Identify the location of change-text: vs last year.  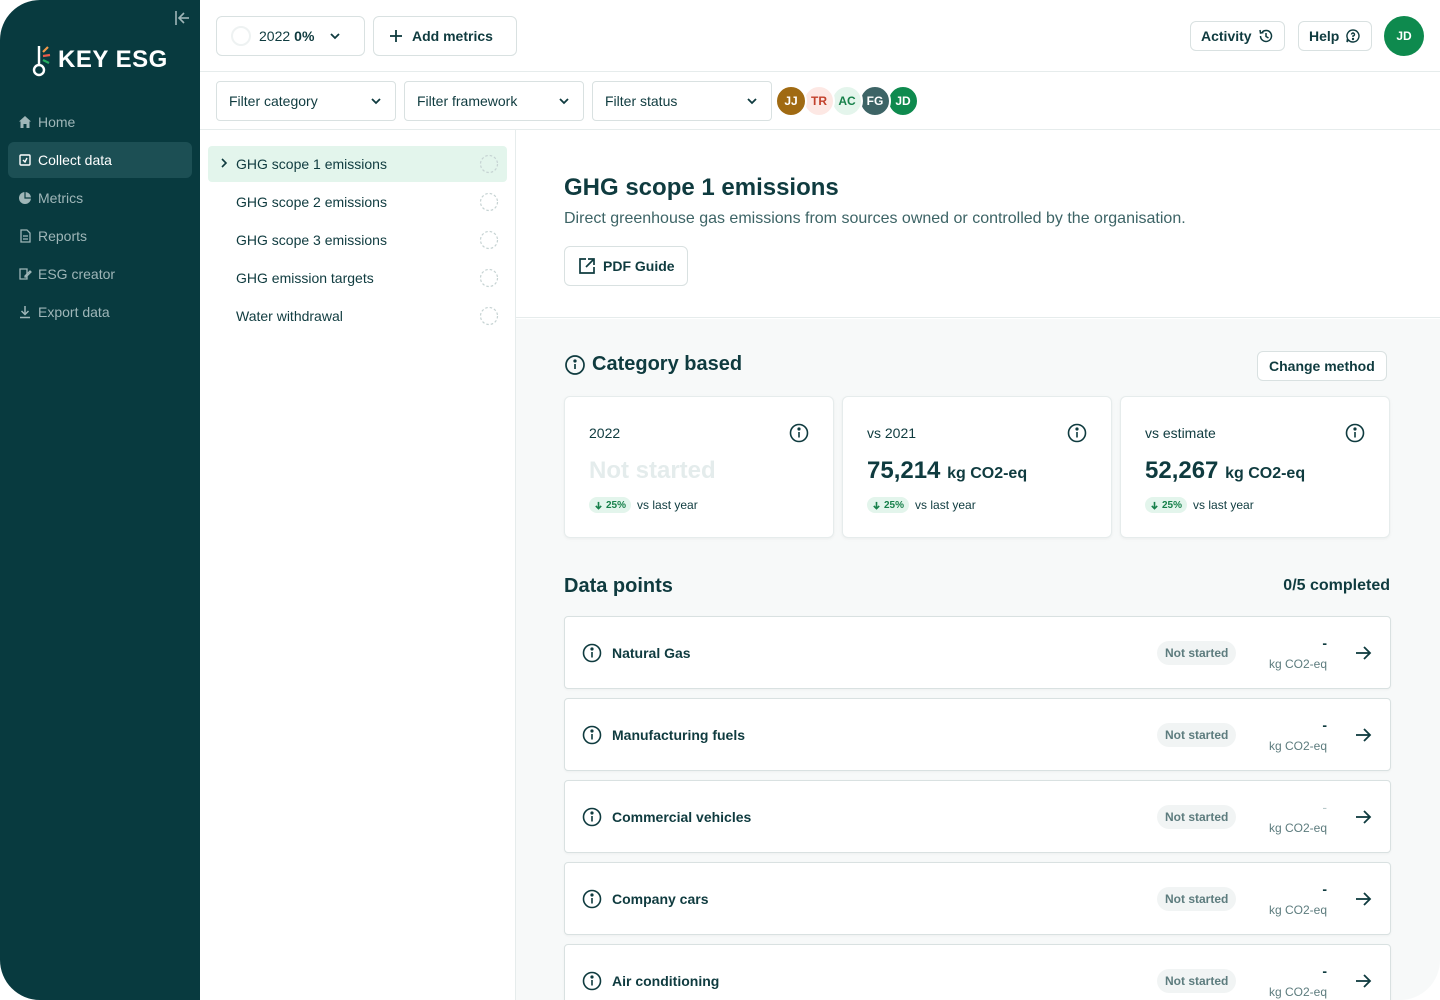
(1223, 505).